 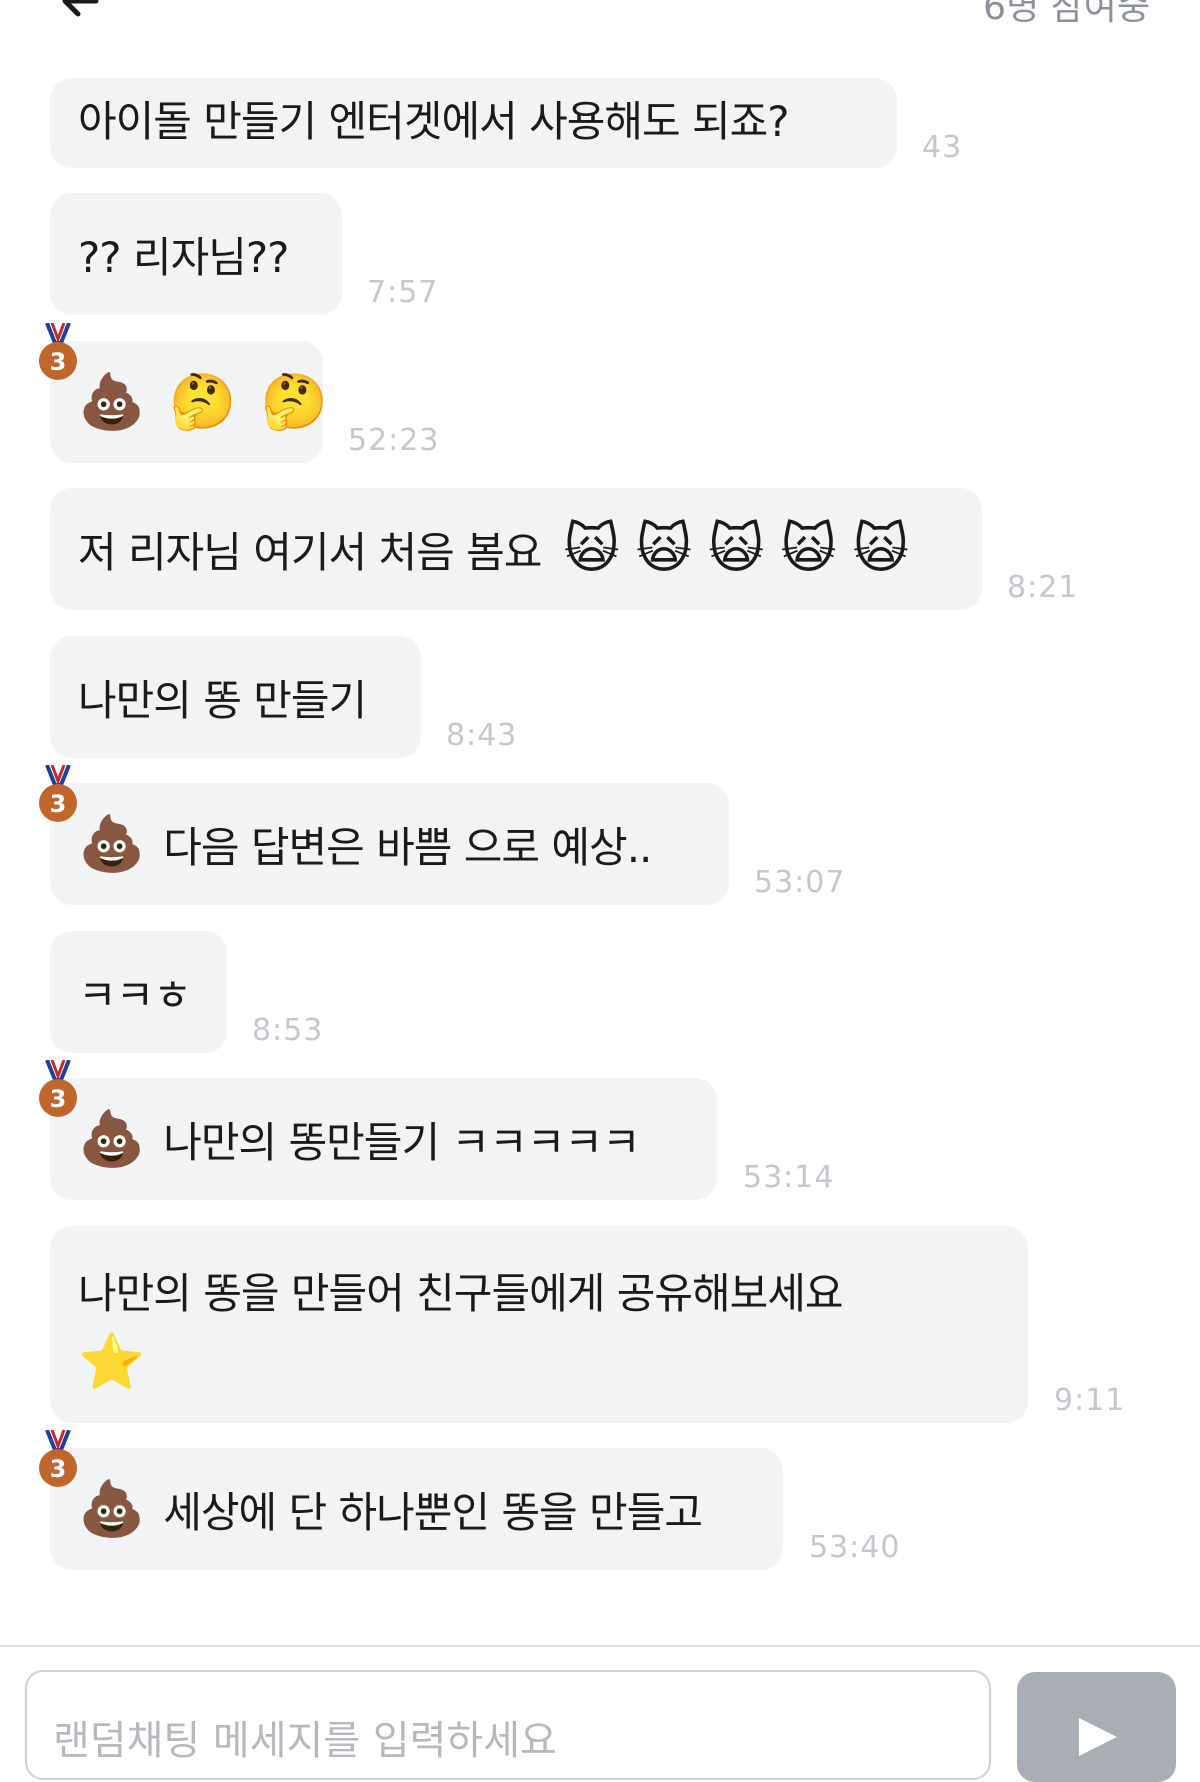 I want to click on arrow-left-icon, so click(x=81, y=12).